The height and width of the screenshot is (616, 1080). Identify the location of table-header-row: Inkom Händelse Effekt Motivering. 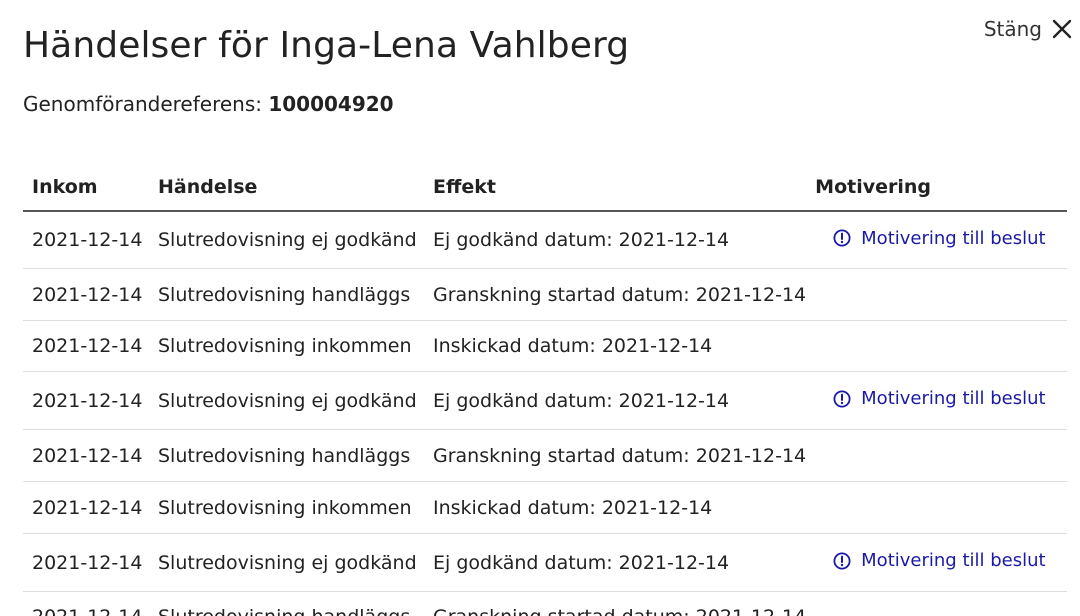
(545, 188).